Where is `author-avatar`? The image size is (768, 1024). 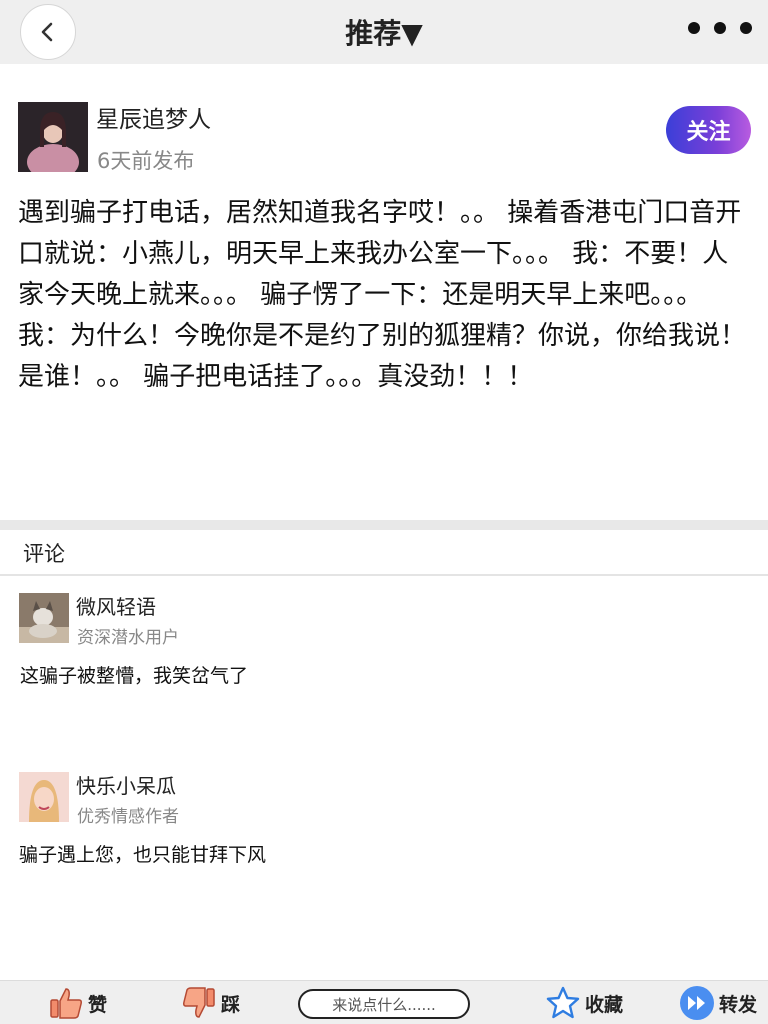 author-avatar is located at coordinates (53, 137).